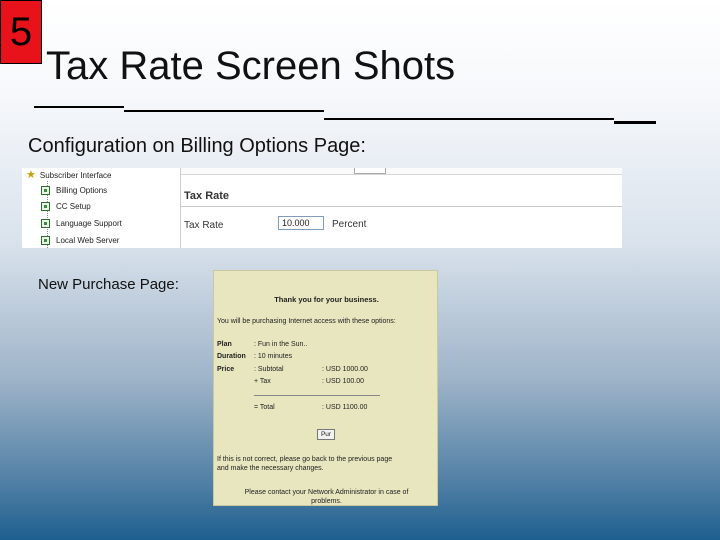  Describe the element at coordinates (197, 146) in the screenshot. I see `billing-section-label: Configuration on Billing Options Page:` at that location.